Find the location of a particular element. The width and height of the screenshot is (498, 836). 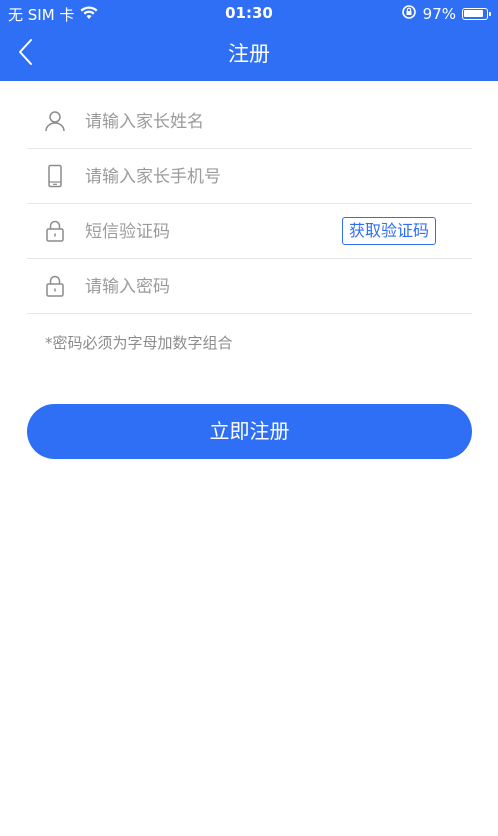

battery-icon is located at coordinates (476, 14).